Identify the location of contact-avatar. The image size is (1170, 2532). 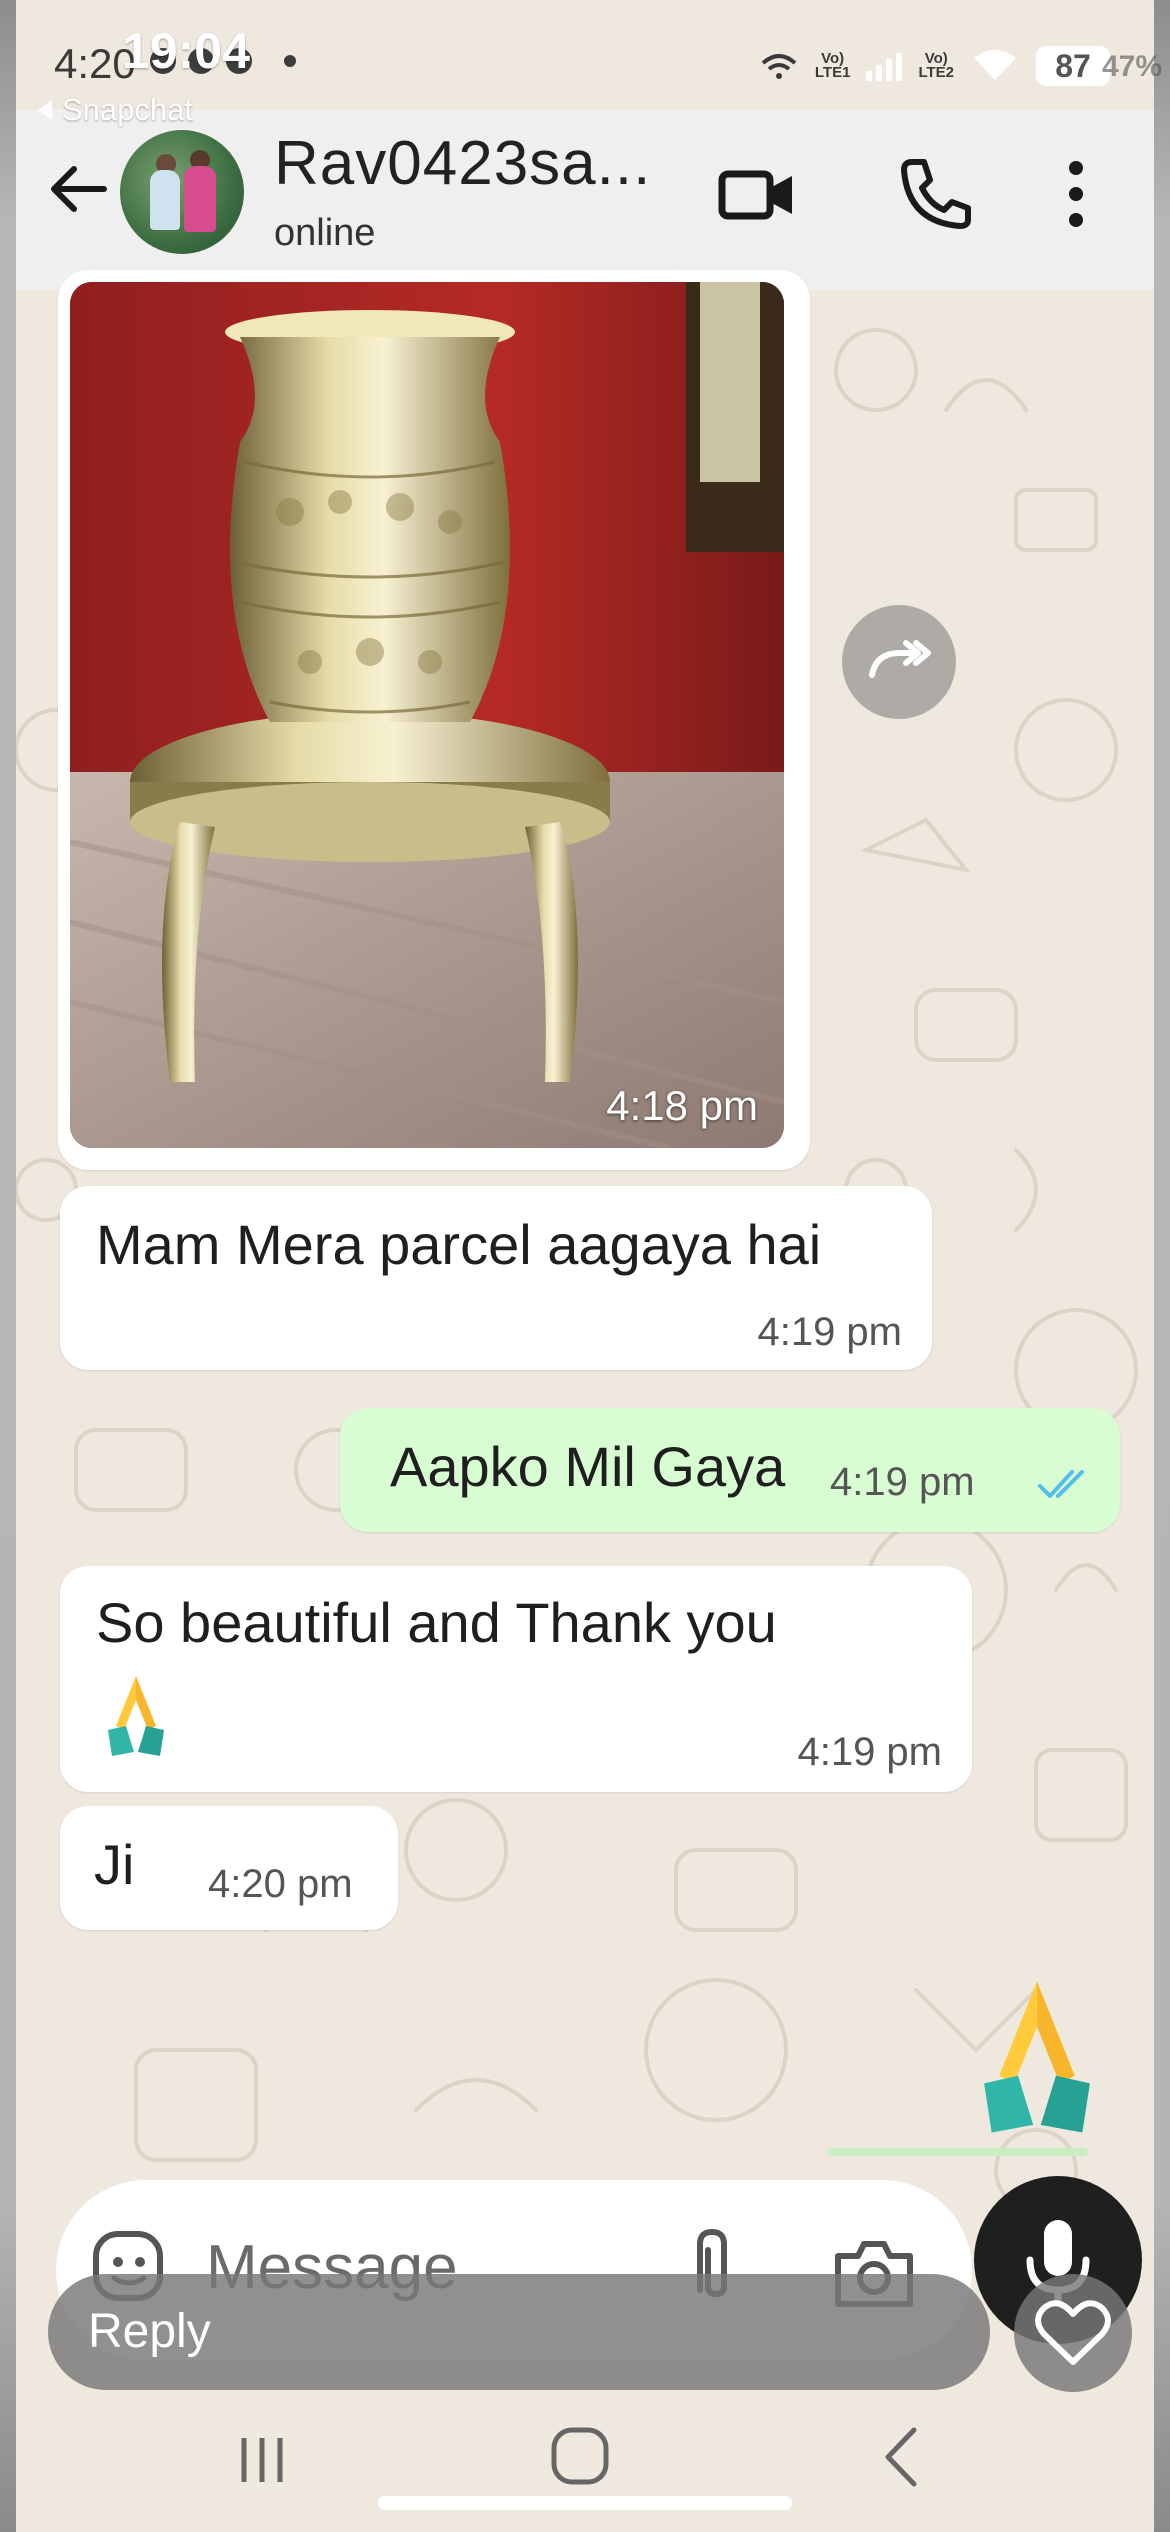
(182, 192).